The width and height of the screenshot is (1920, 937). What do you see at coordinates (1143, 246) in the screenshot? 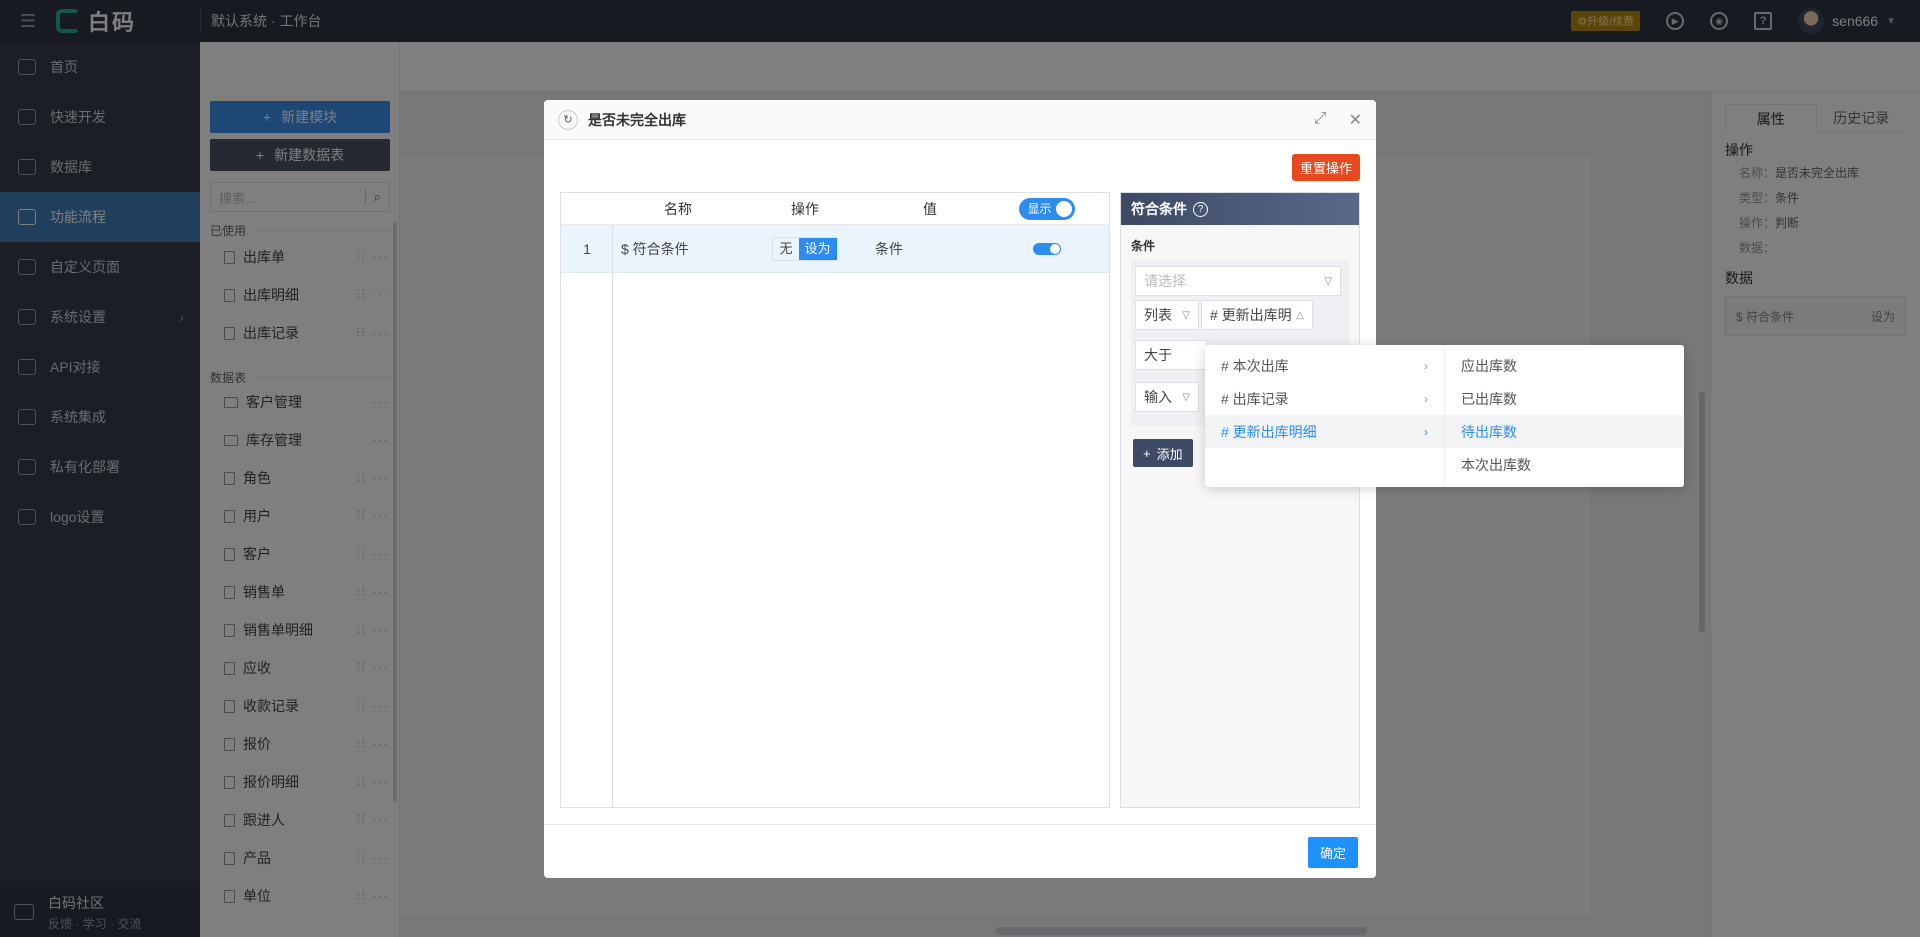
I see `condition-label: 条件` at bounding box center [1143, 246].